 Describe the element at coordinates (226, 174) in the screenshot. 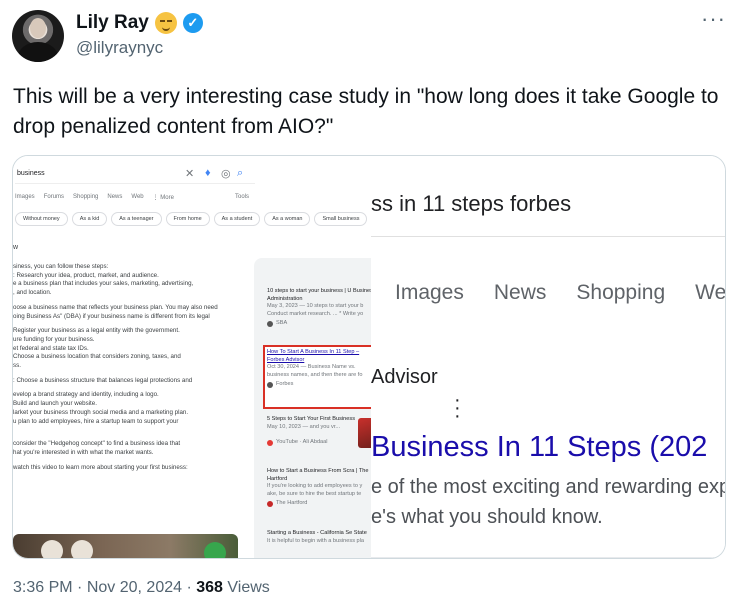

I see `lens-icon: ◎` at that location.